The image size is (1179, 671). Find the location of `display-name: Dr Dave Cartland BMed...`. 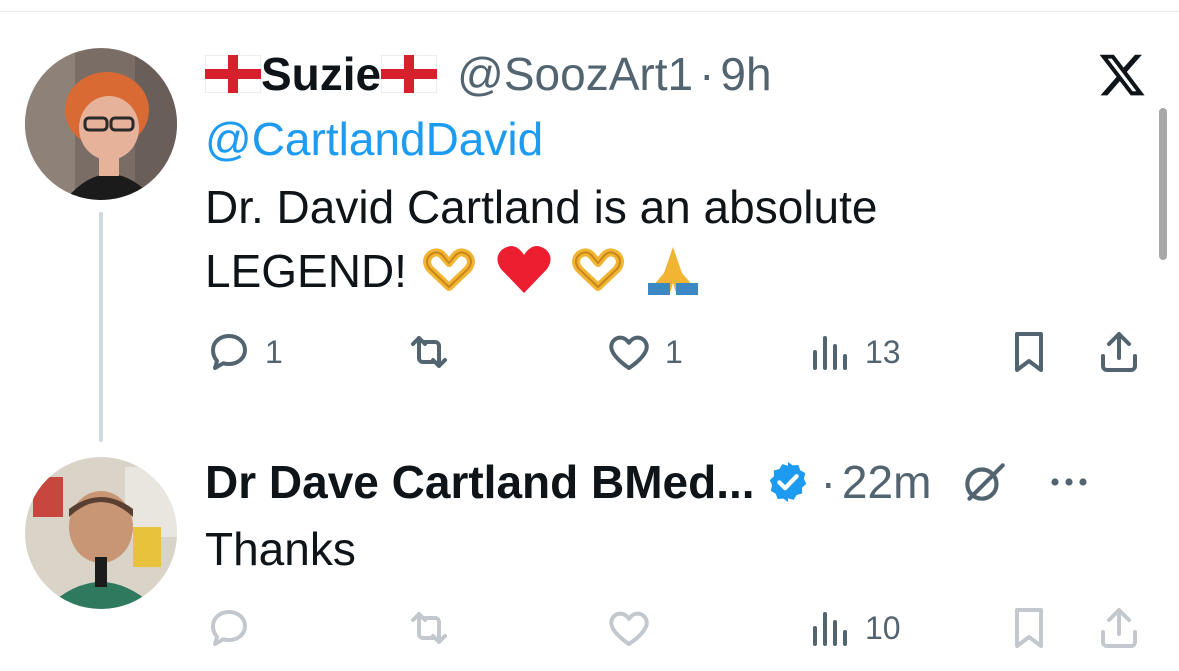

display-name: Dr Dave Cartland BMed... is located at coordinates (480, 482).